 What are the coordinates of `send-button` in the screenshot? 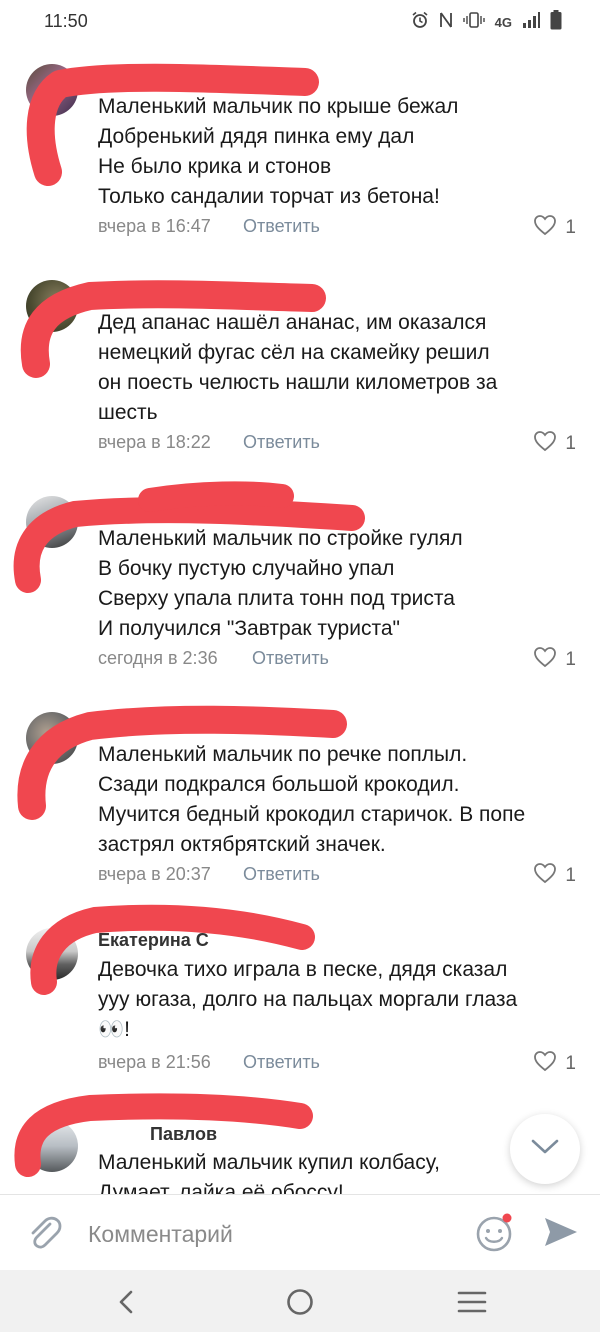 It's located at (561, 1234).